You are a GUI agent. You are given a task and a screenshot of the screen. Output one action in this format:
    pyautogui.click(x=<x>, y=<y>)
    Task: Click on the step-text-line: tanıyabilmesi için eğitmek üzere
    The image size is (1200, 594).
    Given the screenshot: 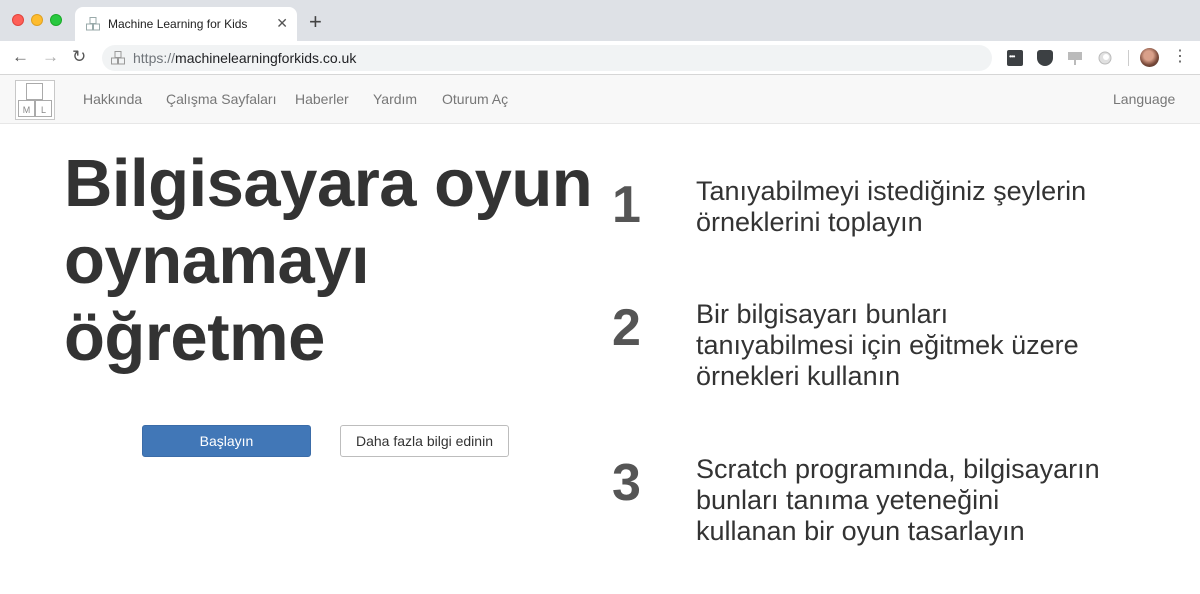 What is the action you would take?
    pyautogui.click(x=887, y=345)
    